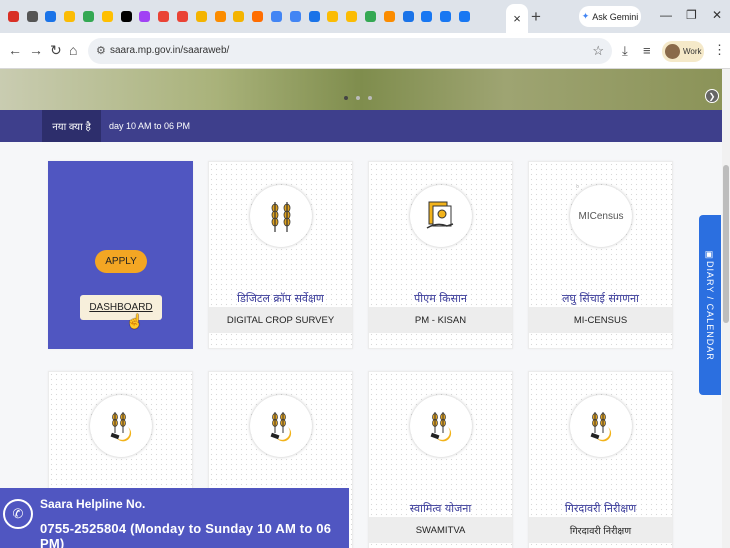  I want to click on url-text: saara.mp.gov.in/saaraweb/, so click(169, 50).